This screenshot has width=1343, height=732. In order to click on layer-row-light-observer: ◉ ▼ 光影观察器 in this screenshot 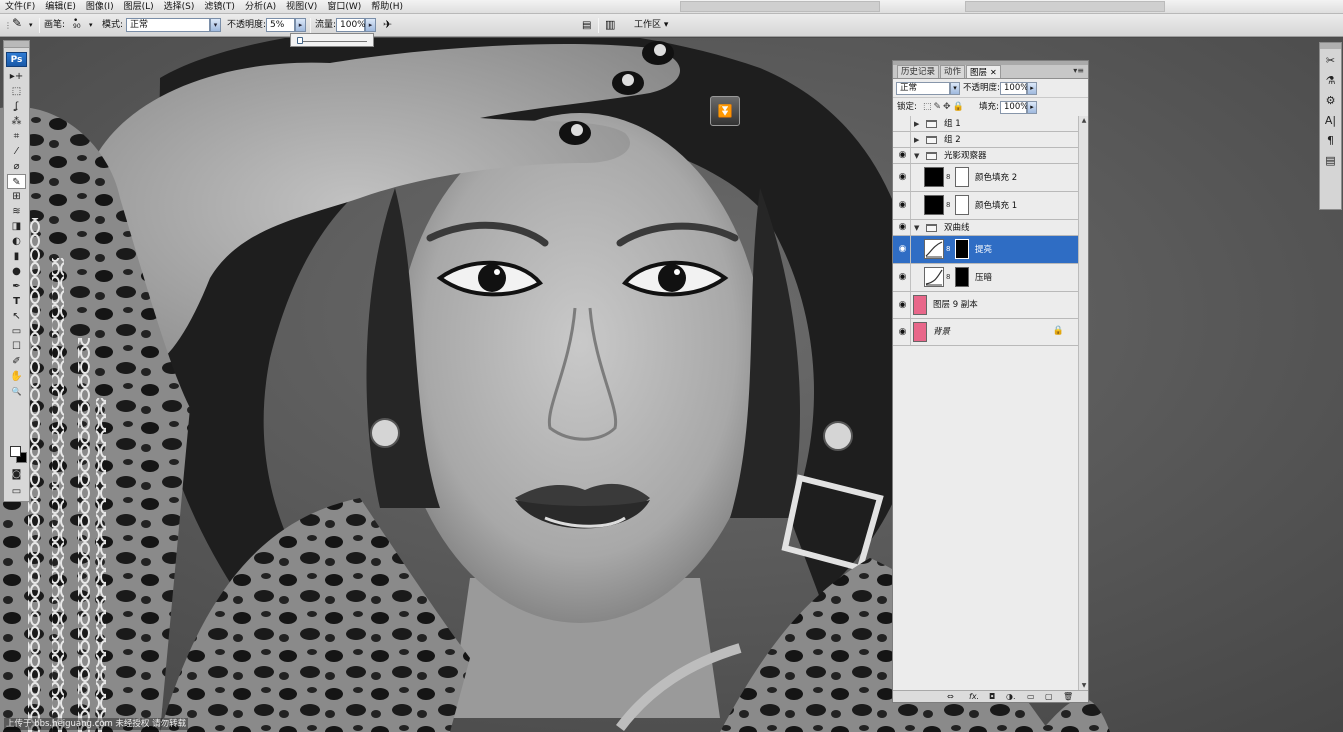, I will do `click(985, 156)`.